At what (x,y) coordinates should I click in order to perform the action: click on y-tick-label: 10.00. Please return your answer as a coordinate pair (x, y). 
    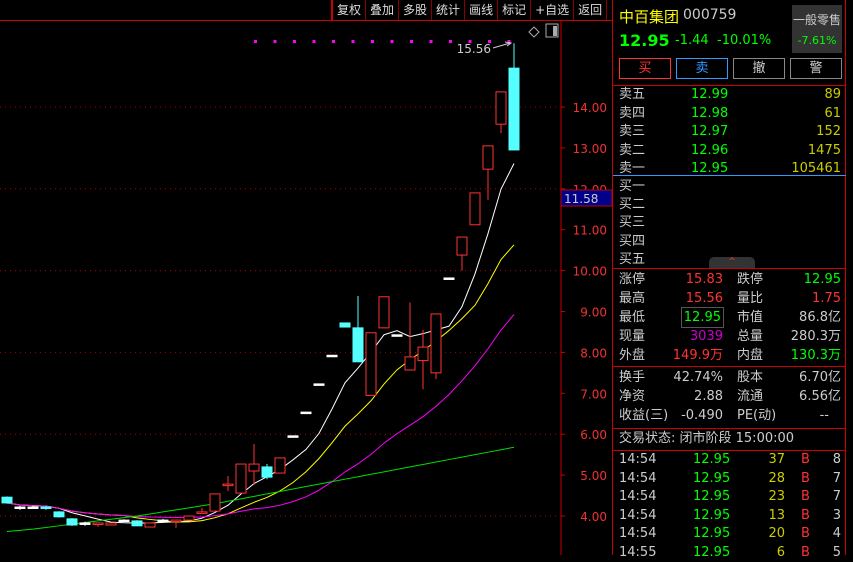
    Looking at the image, I should click on (590, 272).